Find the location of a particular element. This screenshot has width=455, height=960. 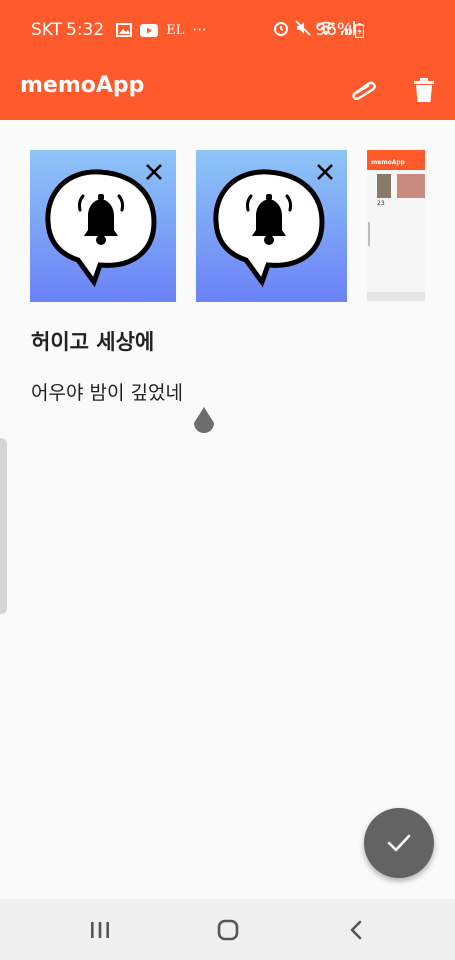

preview-number: 23 is located at coordinates (381, 203).